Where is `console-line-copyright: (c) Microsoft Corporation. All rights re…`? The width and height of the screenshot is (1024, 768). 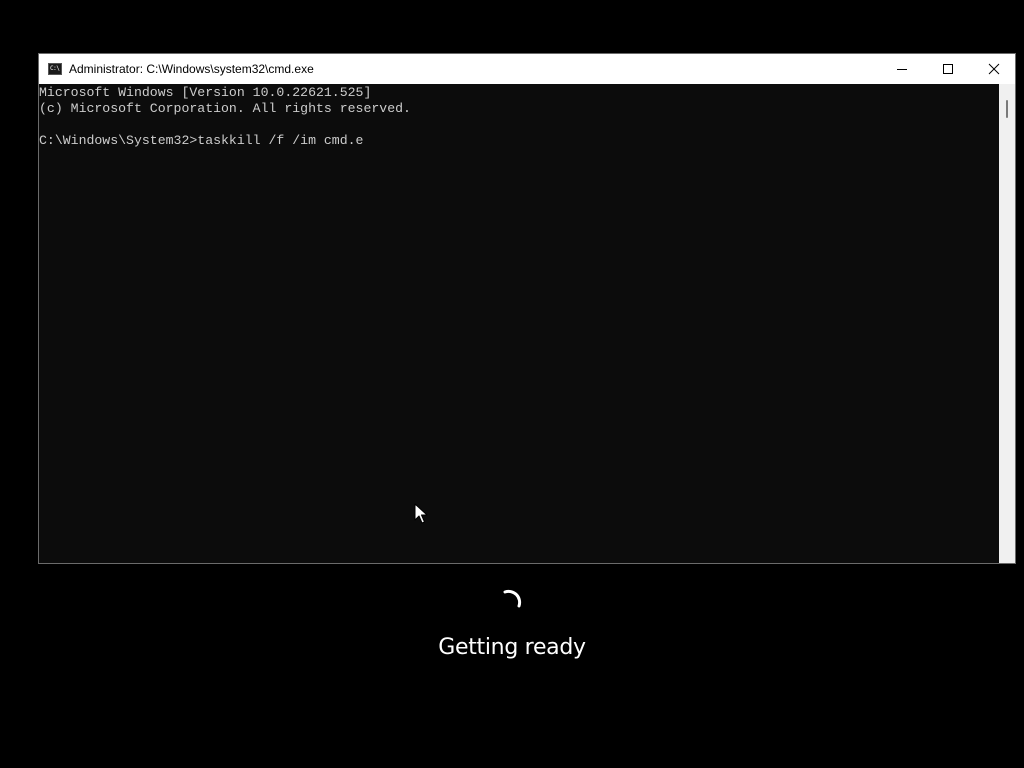
console-line-copyright: (c) Microsoft Corporation. All rights re… is located at coordinates (225, 108).